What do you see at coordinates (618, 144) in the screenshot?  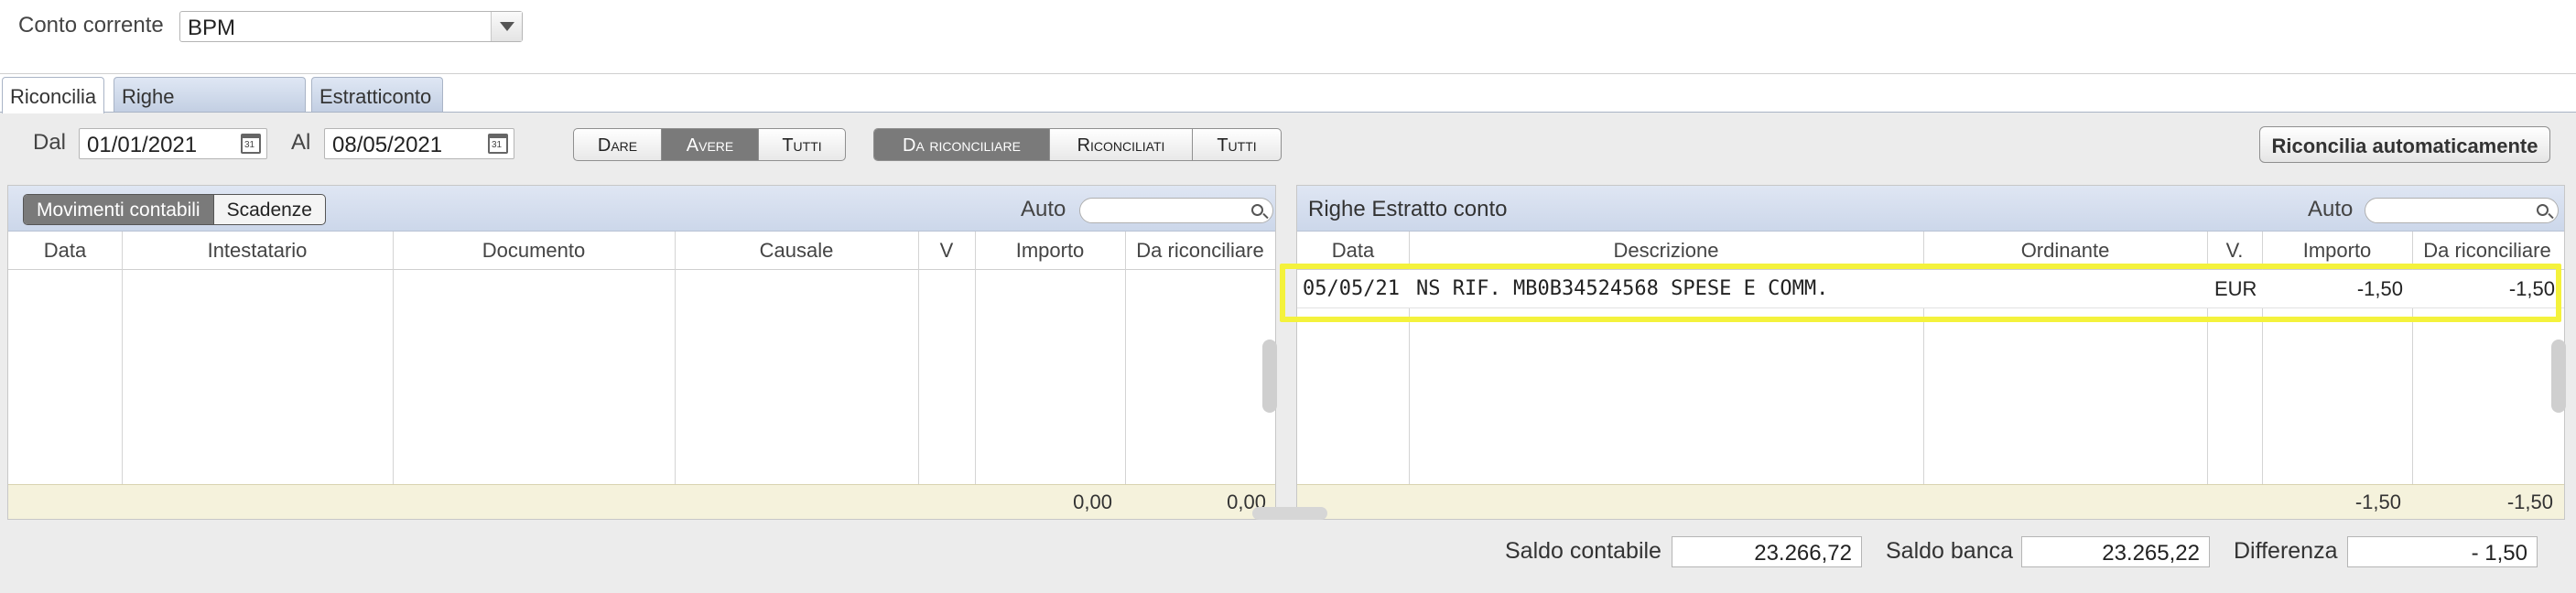 I see `dare-button: Dare` at bounding box center [618, 144].